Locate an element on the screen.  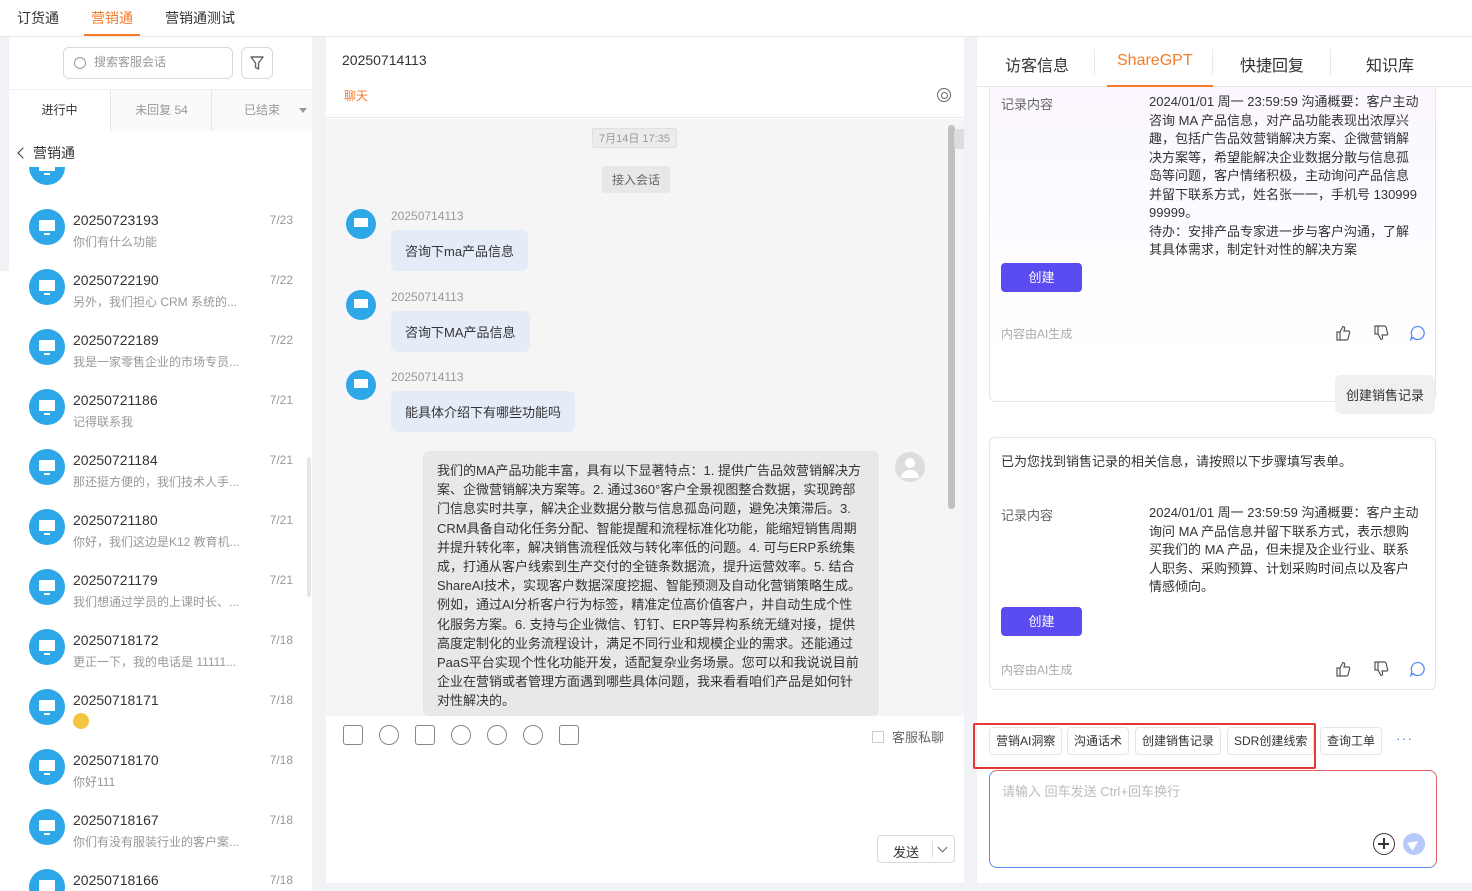
message-bubble: 咨询下MA产品信息 is located at coordinates (460, 331).